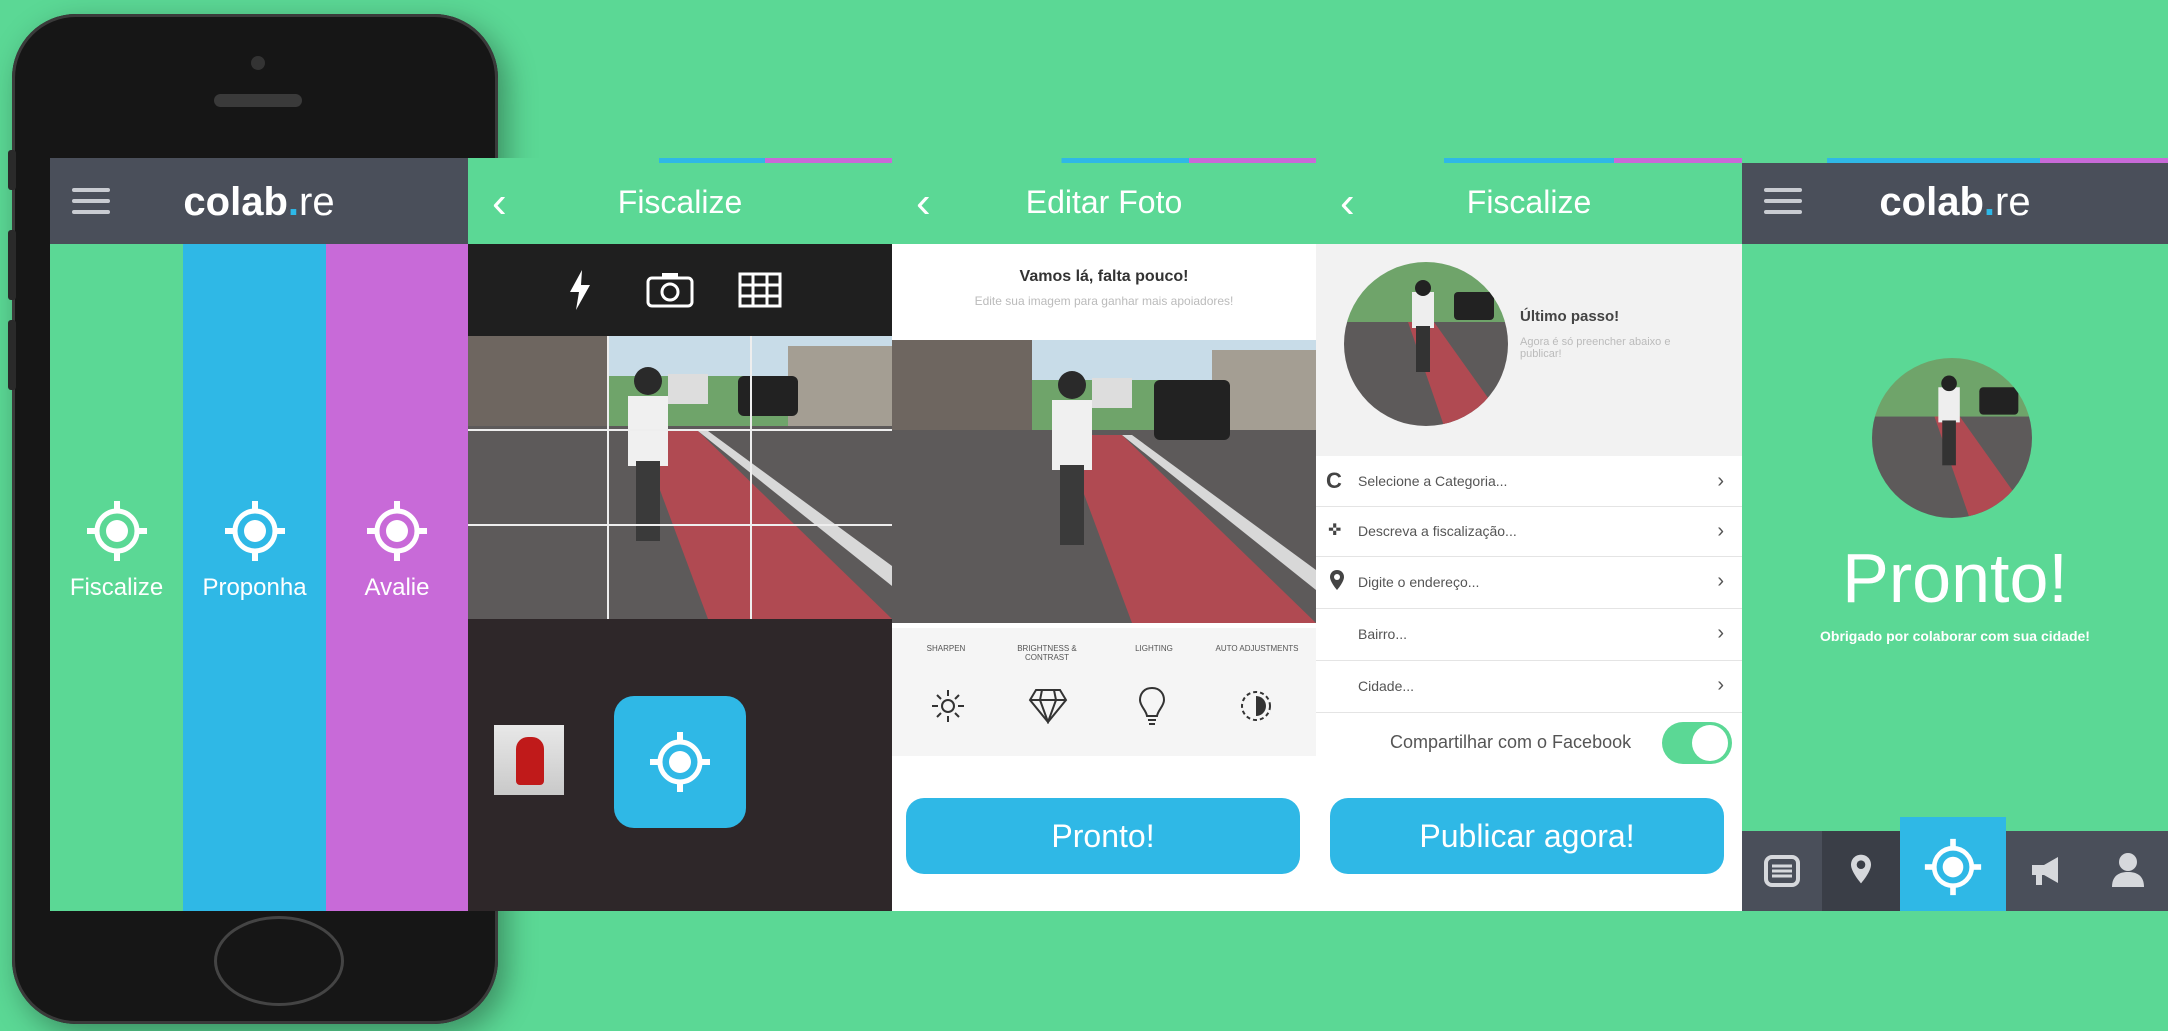 Image resolution: width=2168 pixels, height=1031 pixels. I want to click on sun-icon, so click(948, 706).